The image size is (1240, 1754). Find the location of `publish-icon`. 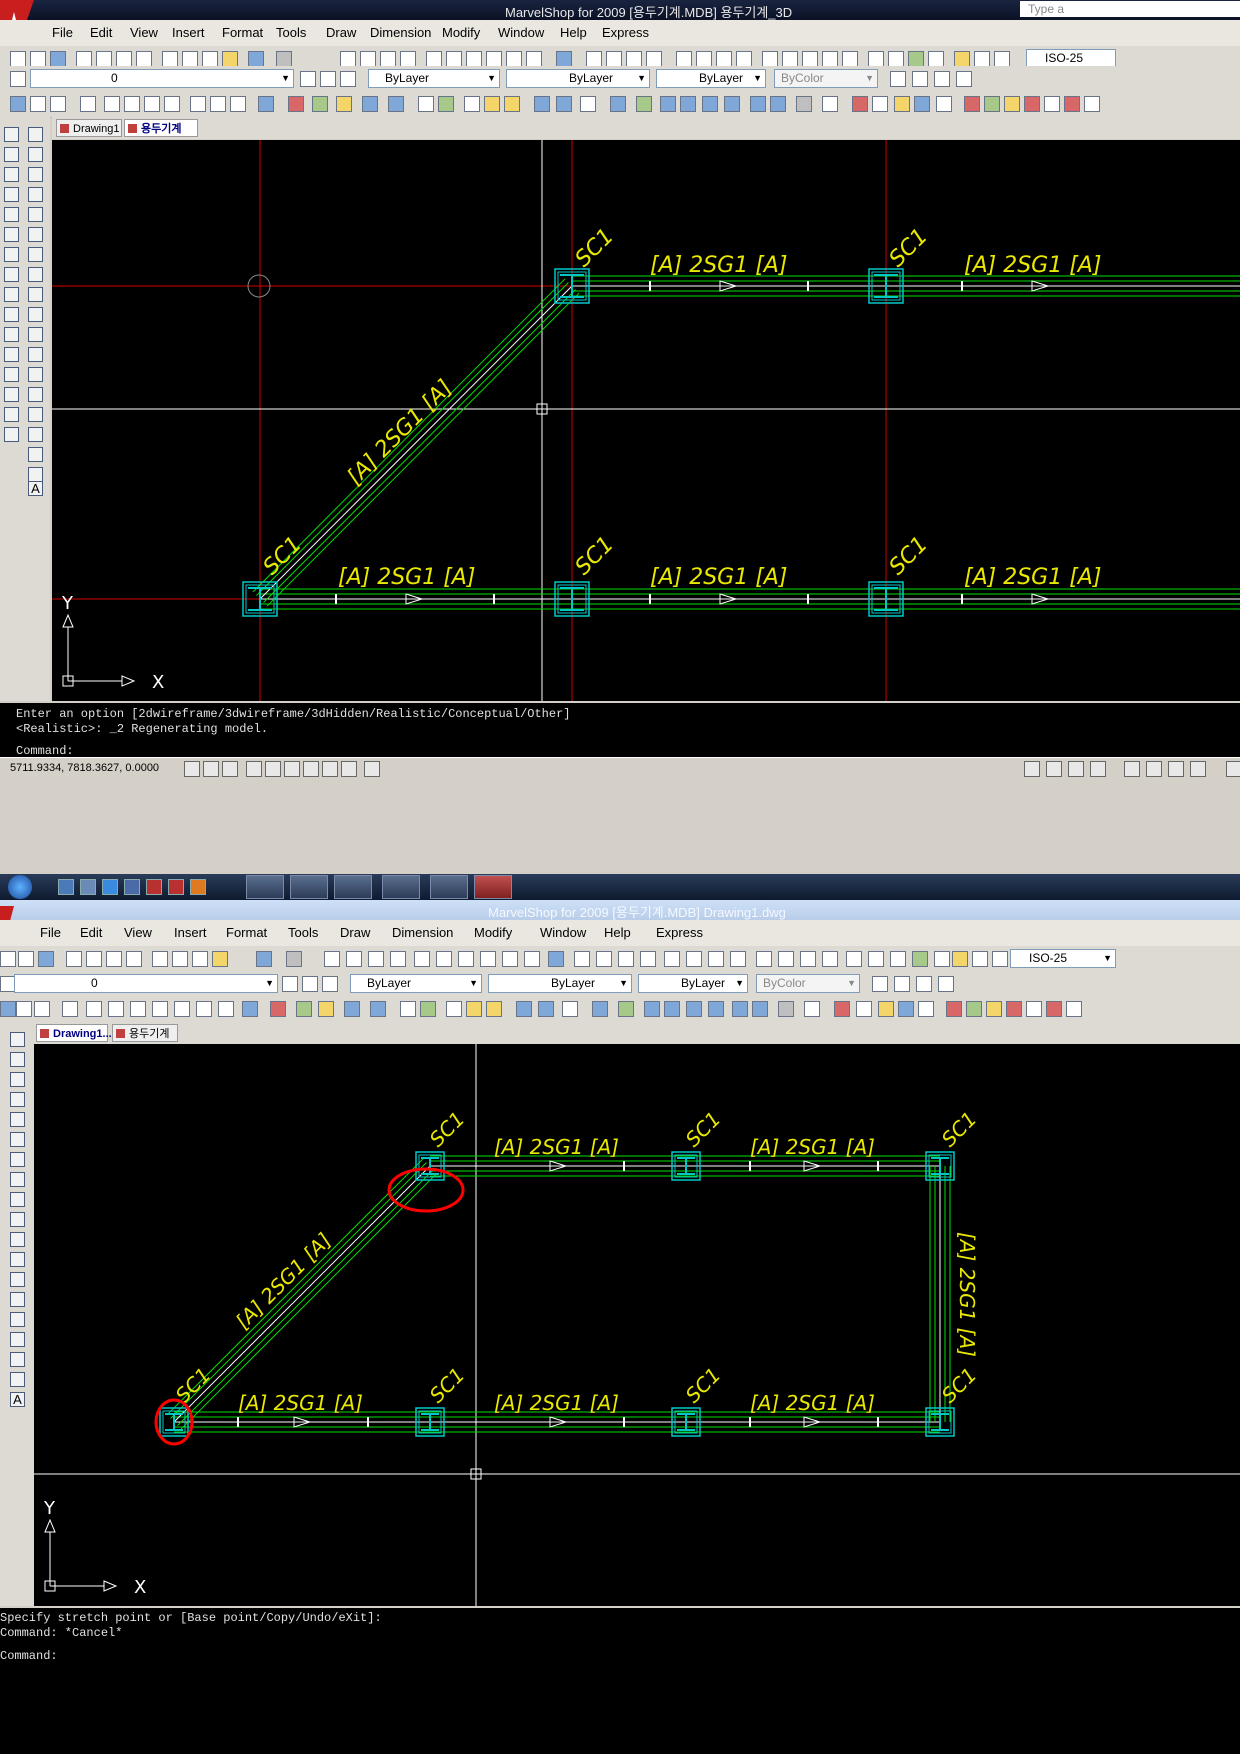

publish-icon is located at coordinates (124, 59).